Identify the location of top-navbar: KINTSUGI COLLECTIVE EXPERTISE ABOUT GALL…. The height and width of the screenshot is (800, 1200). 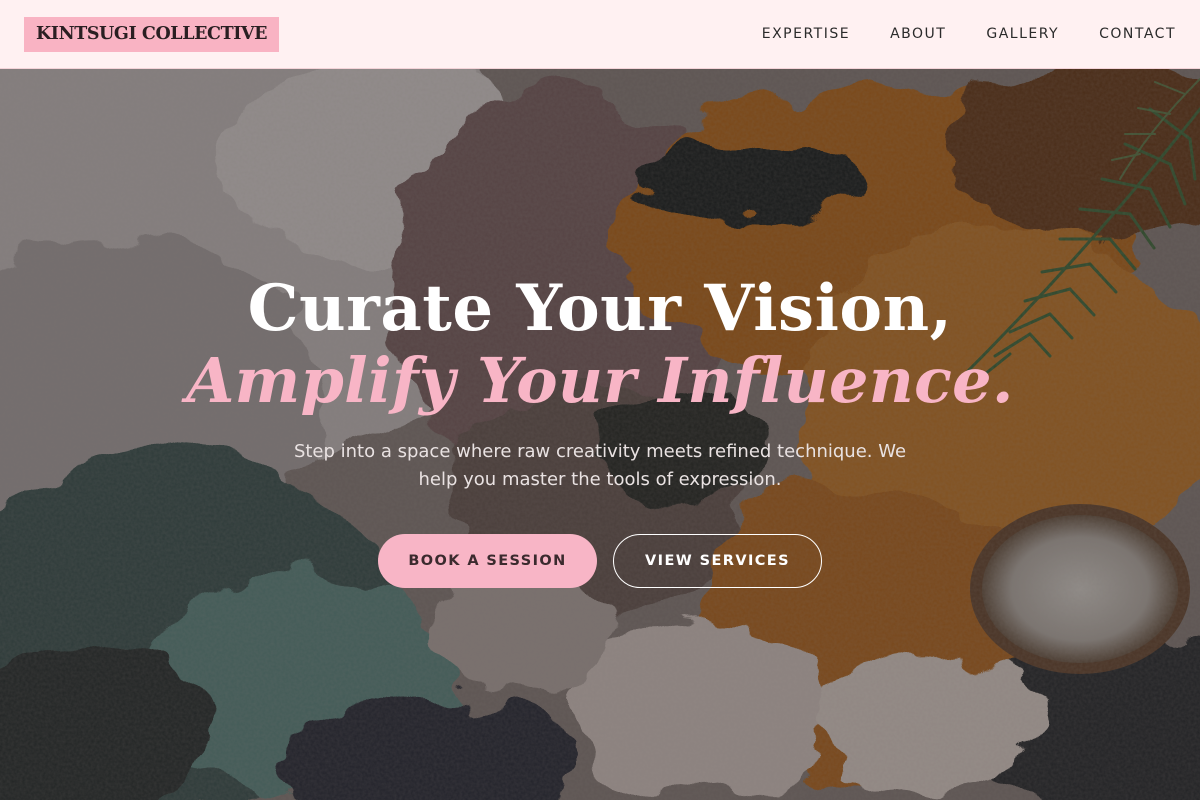
(600, 34).